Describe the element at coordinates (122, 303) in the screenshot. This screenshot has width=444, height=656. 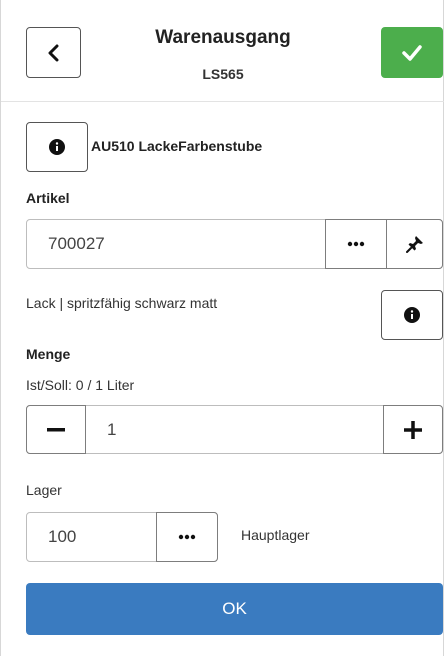
I see `artikel-description: Lack | spritzfähig schwarz matt` at that location.